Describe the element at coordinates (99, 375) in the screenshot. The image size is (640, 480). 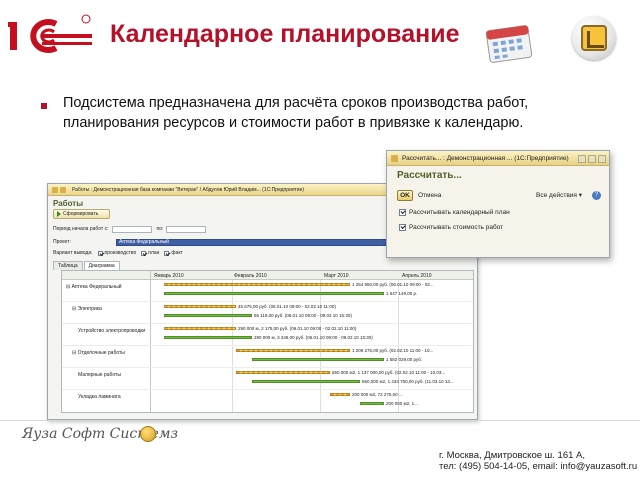
I see `gantt-row-name: Малярные работы` at that location.